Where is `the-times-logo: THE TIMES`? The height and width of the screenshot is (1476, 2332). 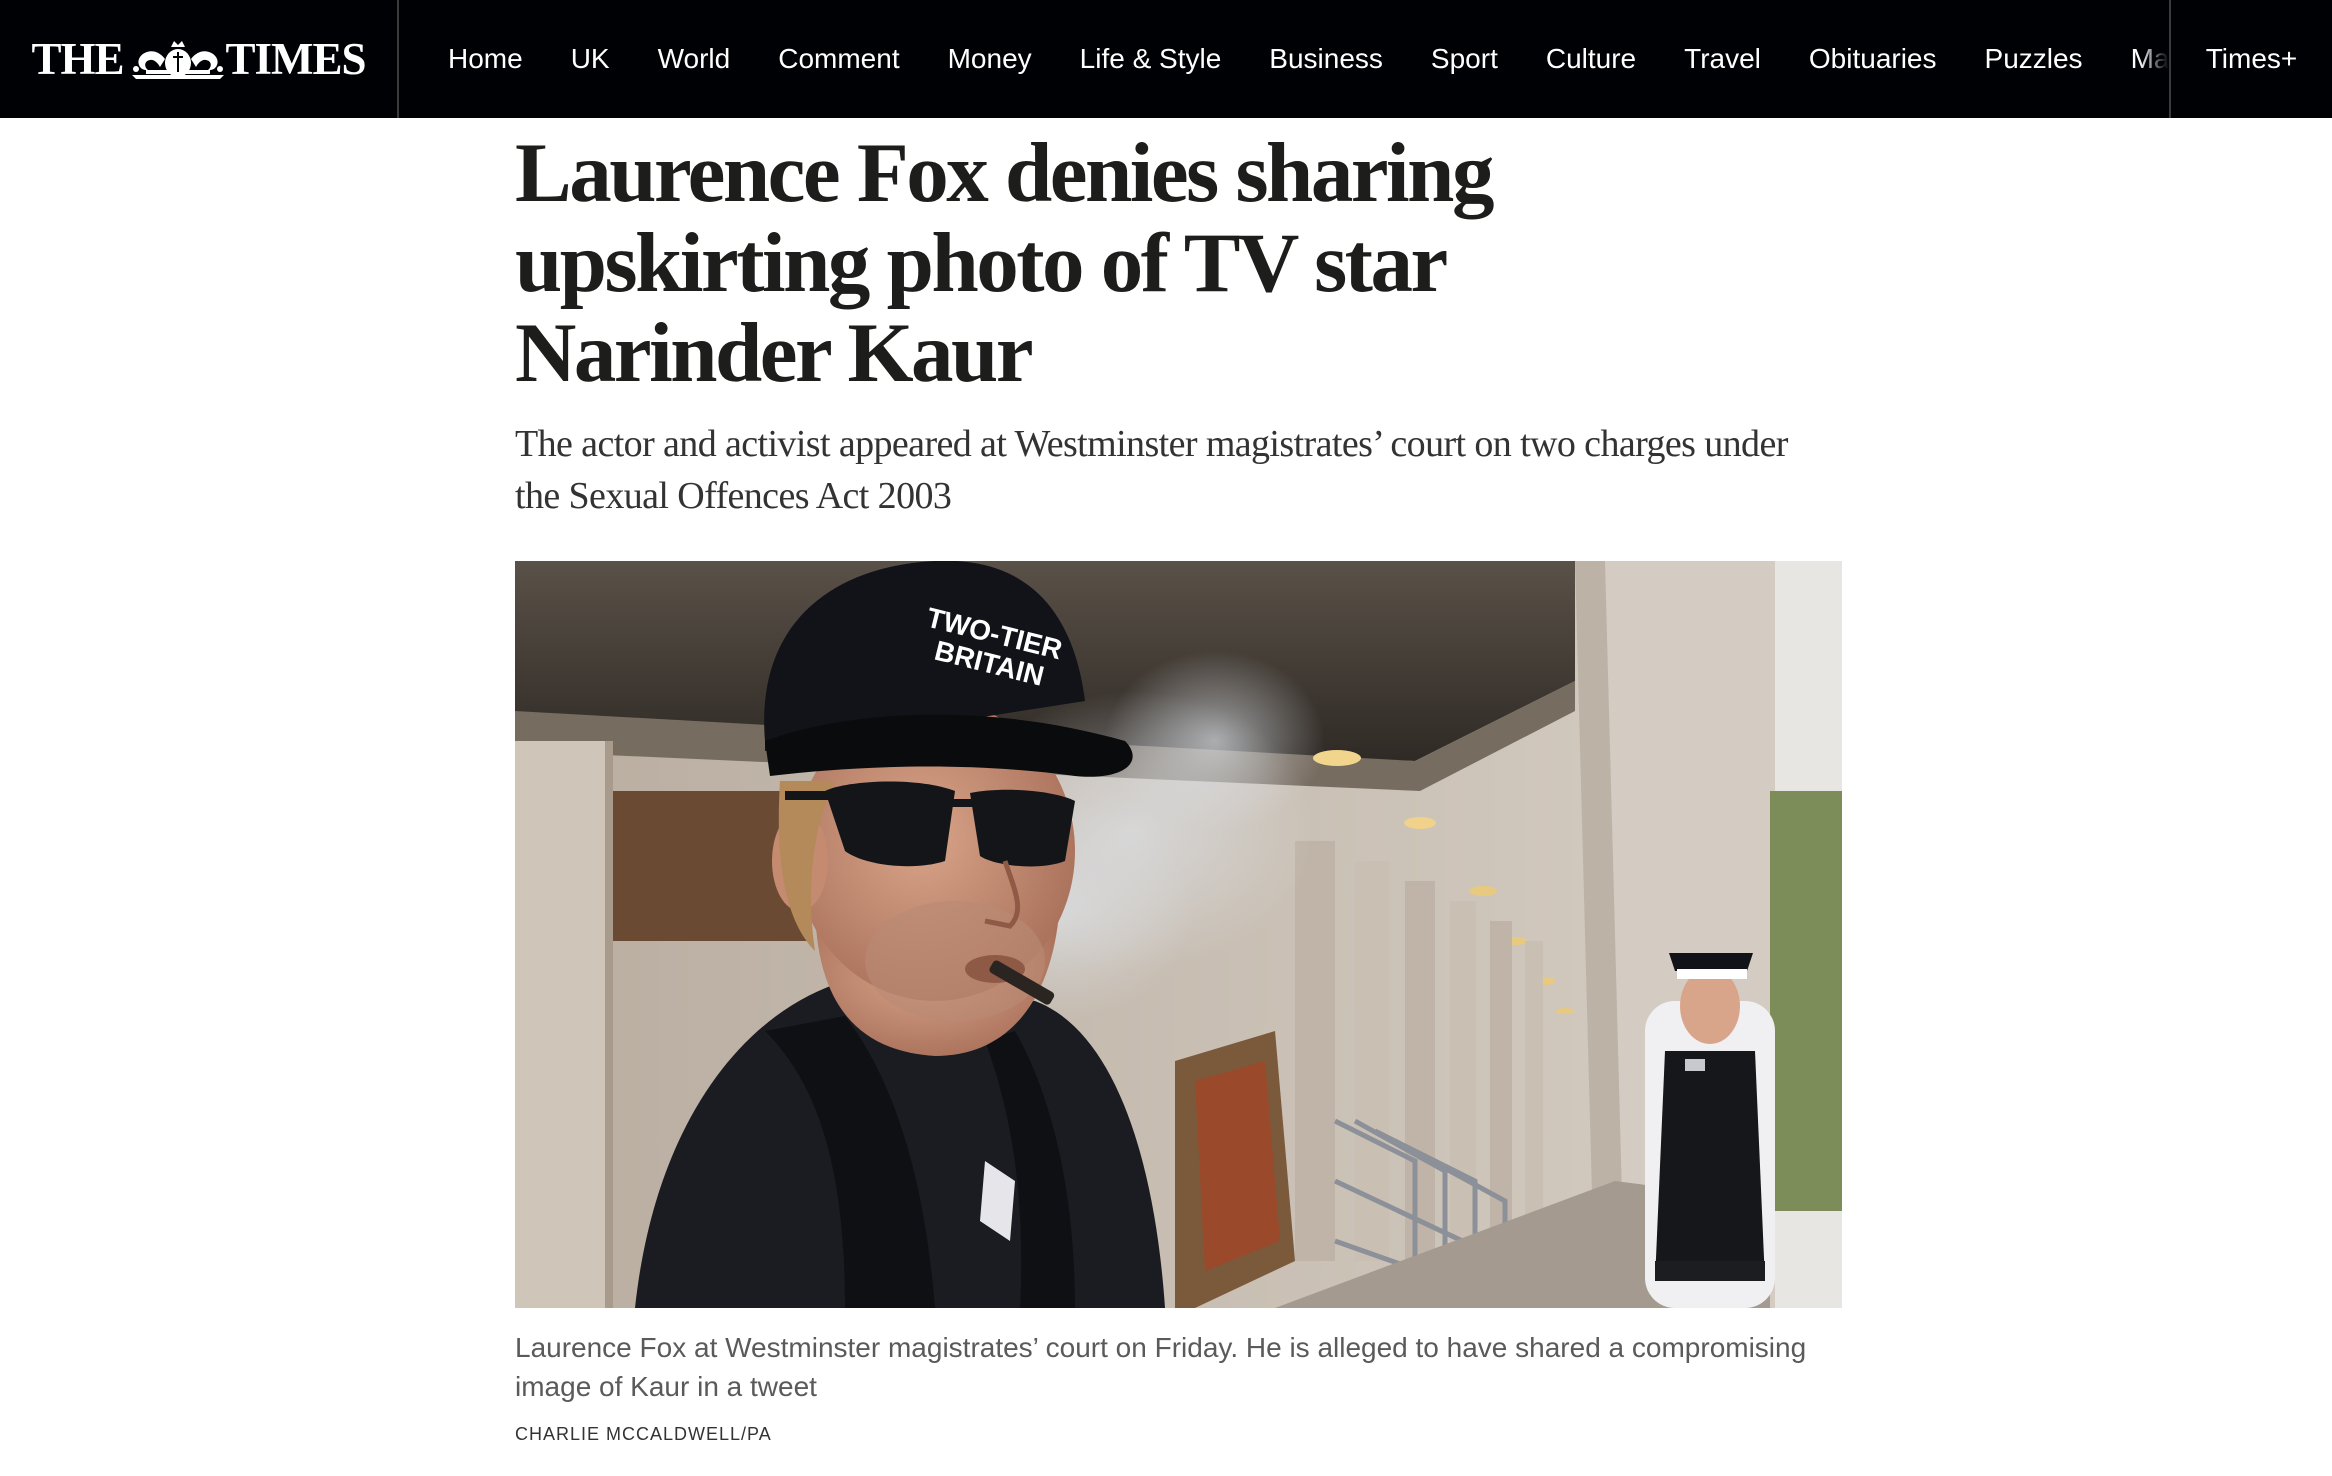 the-times-logo: THE TIMES is located at coordinates (199, 59).